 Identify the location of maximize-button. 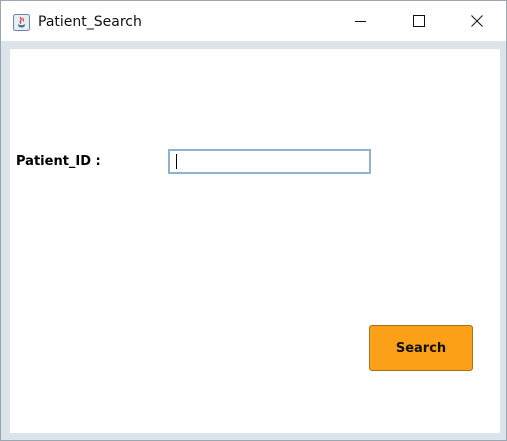
(419, 21).